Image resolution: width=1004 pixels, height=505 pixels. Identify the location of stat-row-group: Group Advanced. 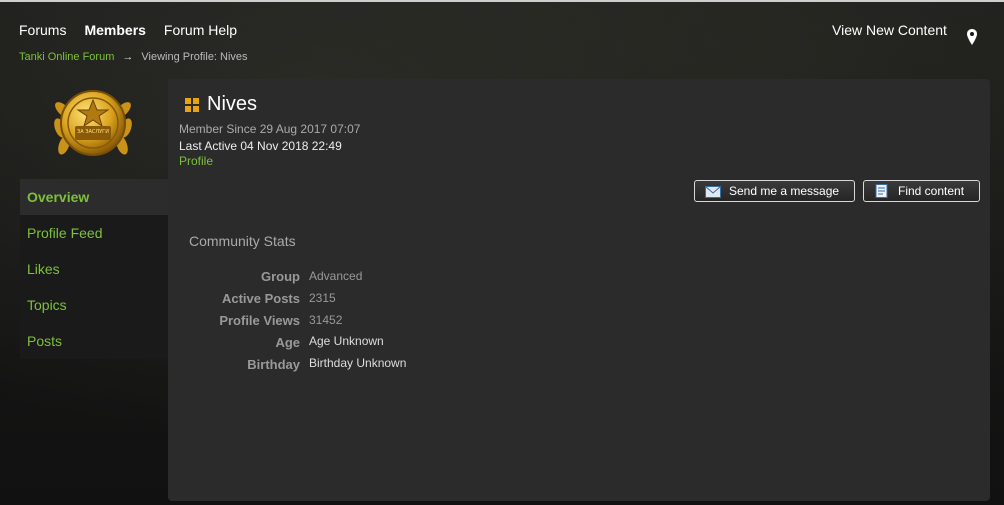
(368, 280).